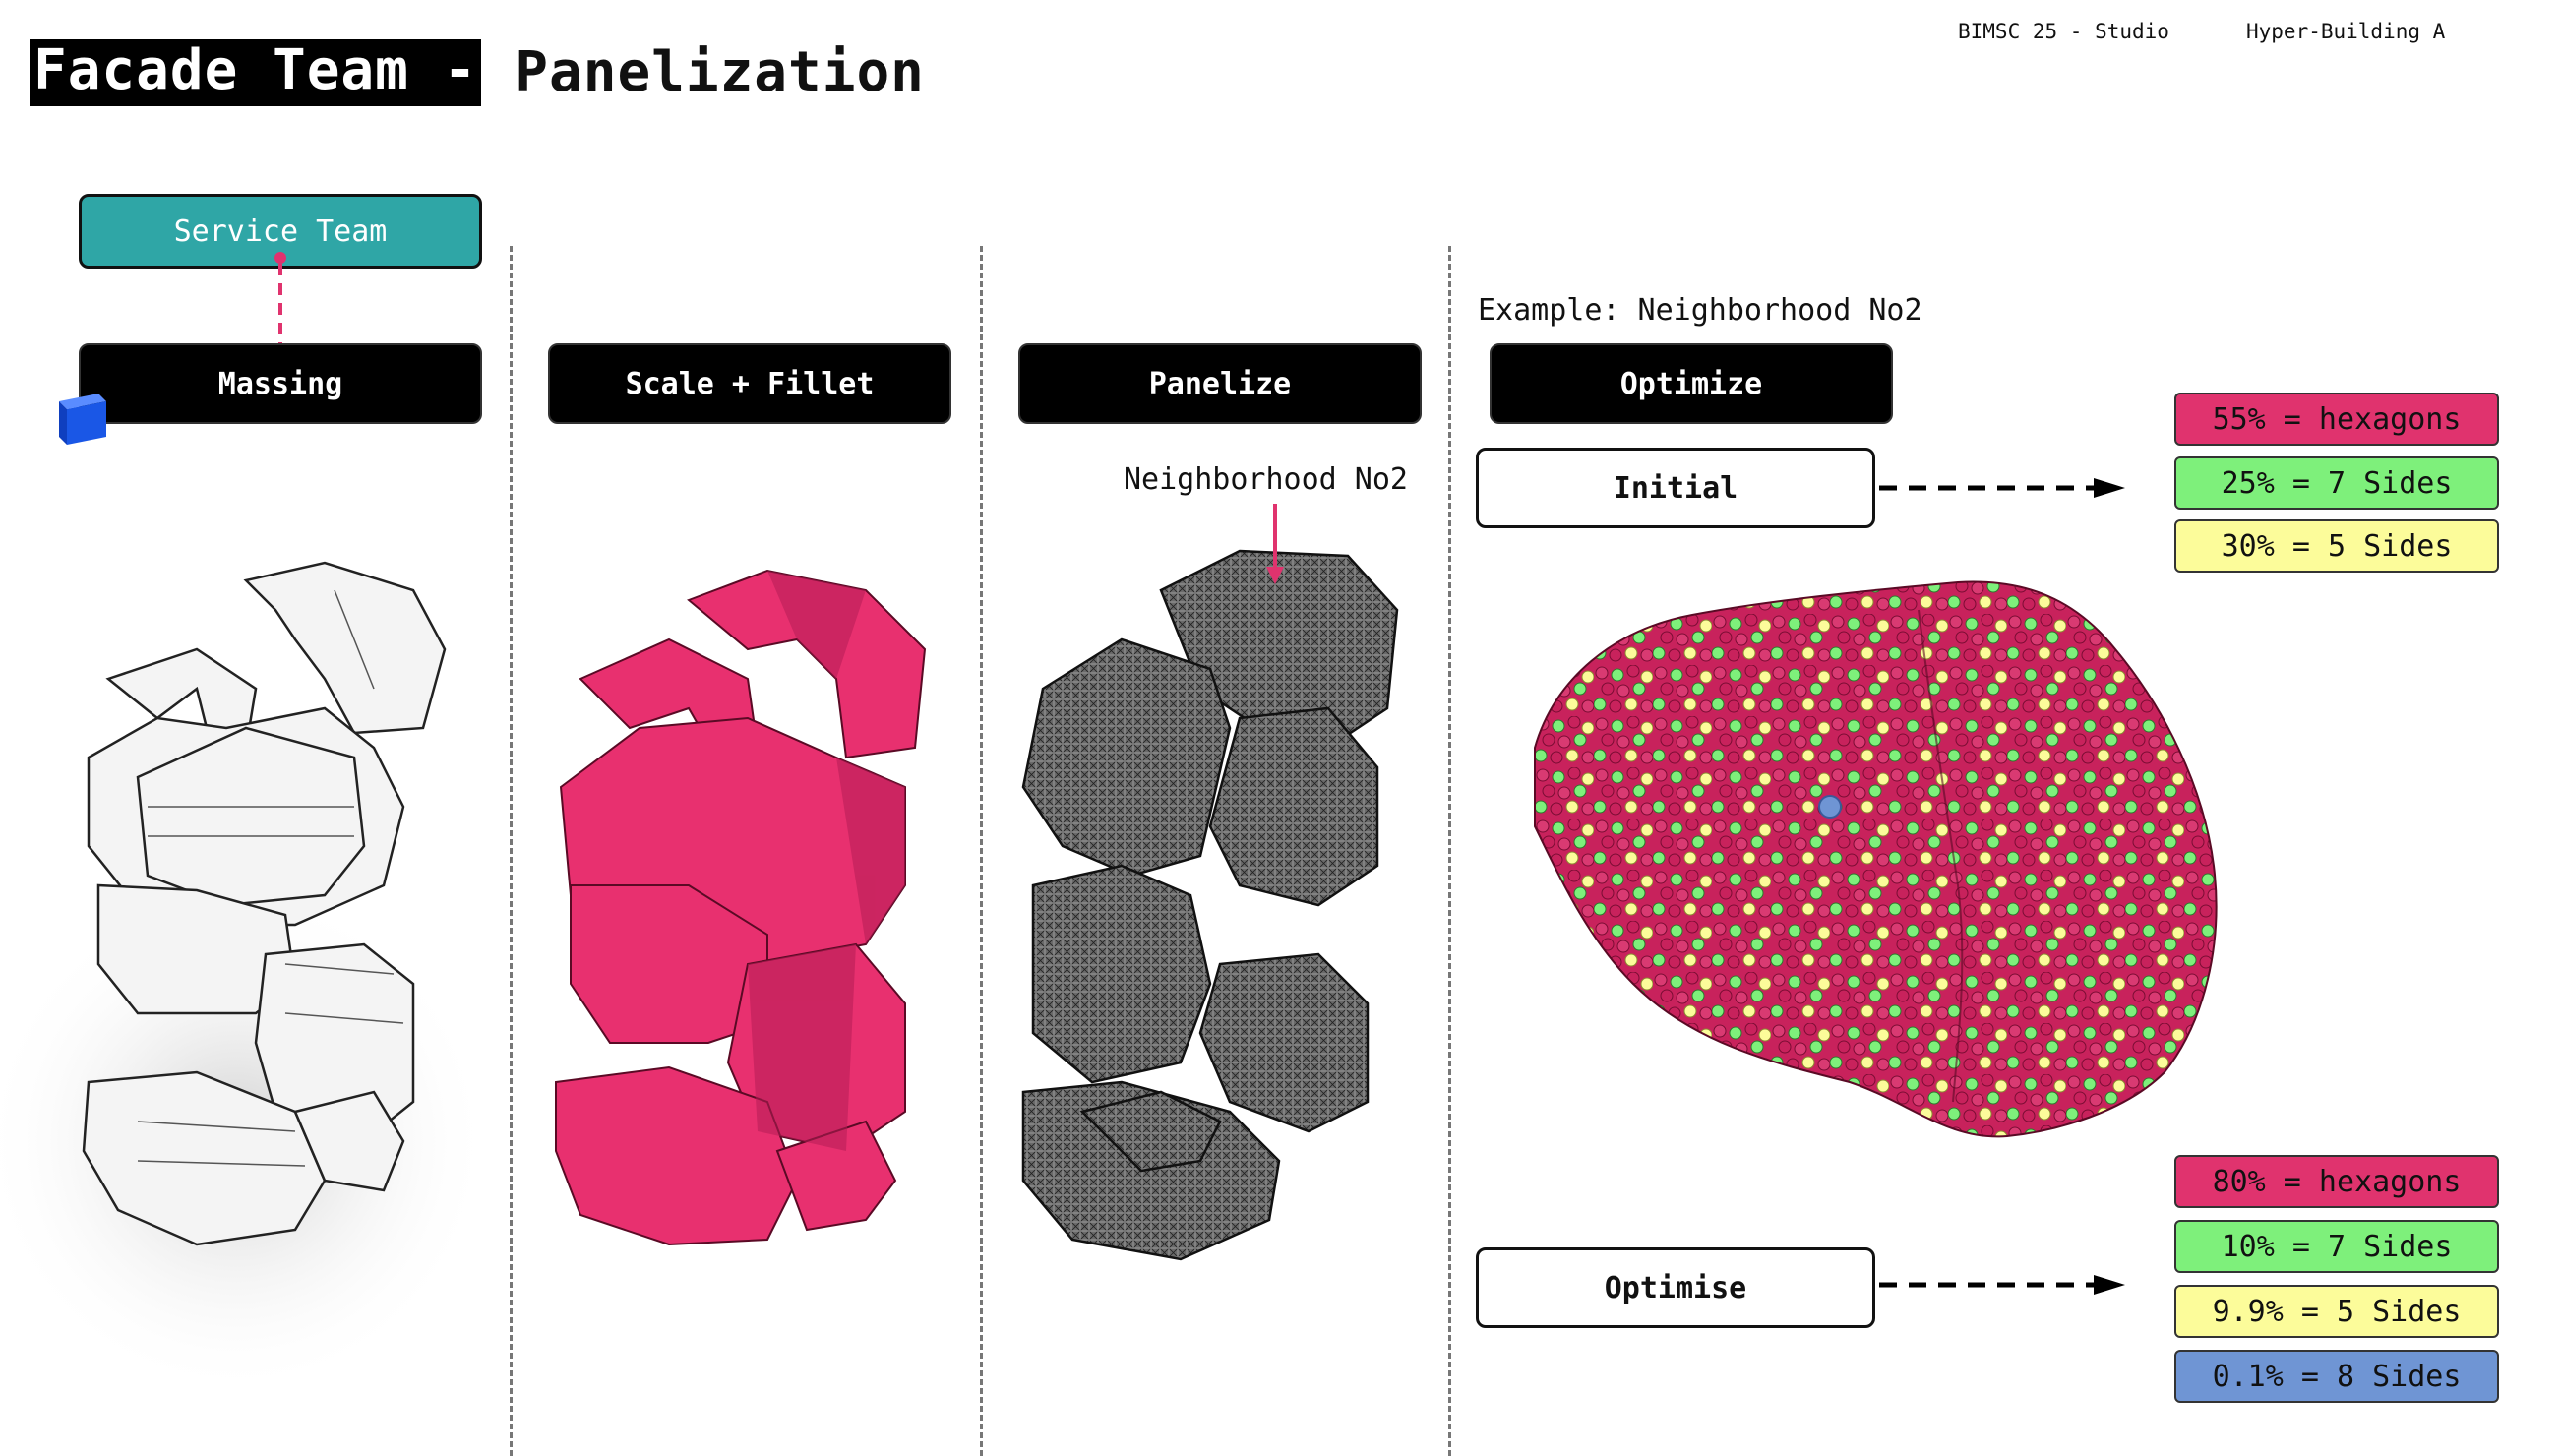 The image size is (2561, 1456). What do you see at coordinates (749, 383) in the screenshot?
I see `step-scale-fillet-button: Scale + Fillet` at bounding box center [749, 383].